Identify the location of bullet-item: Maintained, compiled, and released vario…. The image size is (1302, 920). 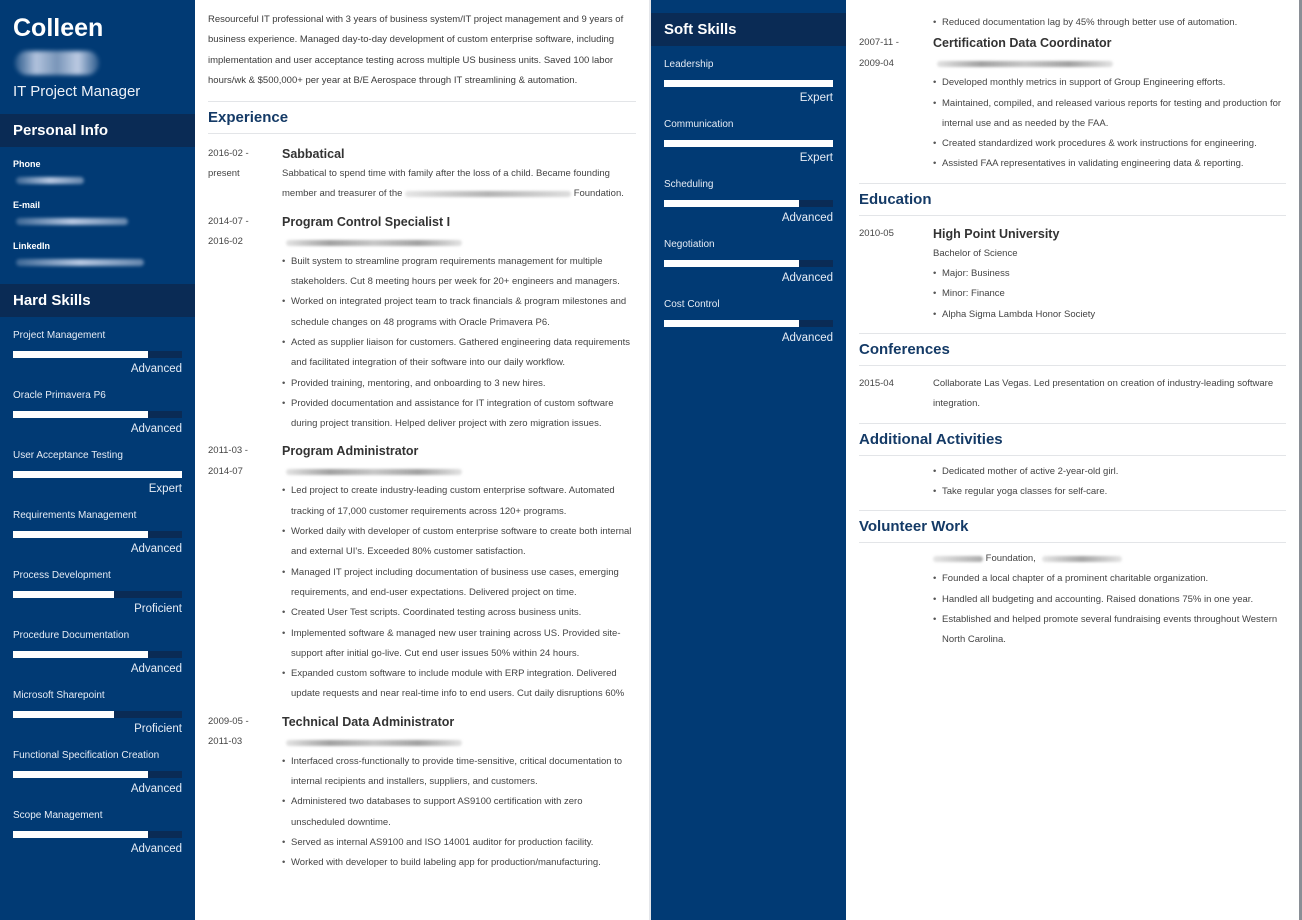
(1109, 114).